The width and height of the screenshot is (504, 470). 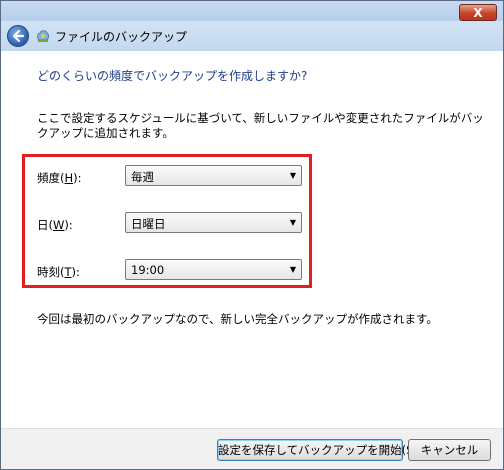 What do you see at coordinates (148, 224) in the screenshot?
I see `day-value: 日曜日` at bounding box center [148, 224].